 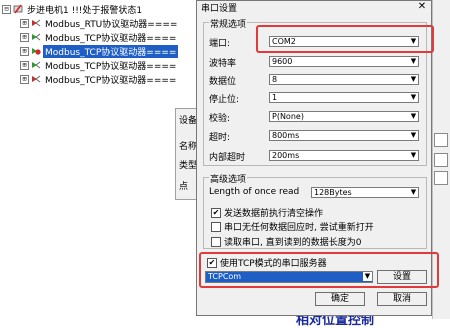 I want to click on parity-label: 校验:, so click(x=220, y=119).